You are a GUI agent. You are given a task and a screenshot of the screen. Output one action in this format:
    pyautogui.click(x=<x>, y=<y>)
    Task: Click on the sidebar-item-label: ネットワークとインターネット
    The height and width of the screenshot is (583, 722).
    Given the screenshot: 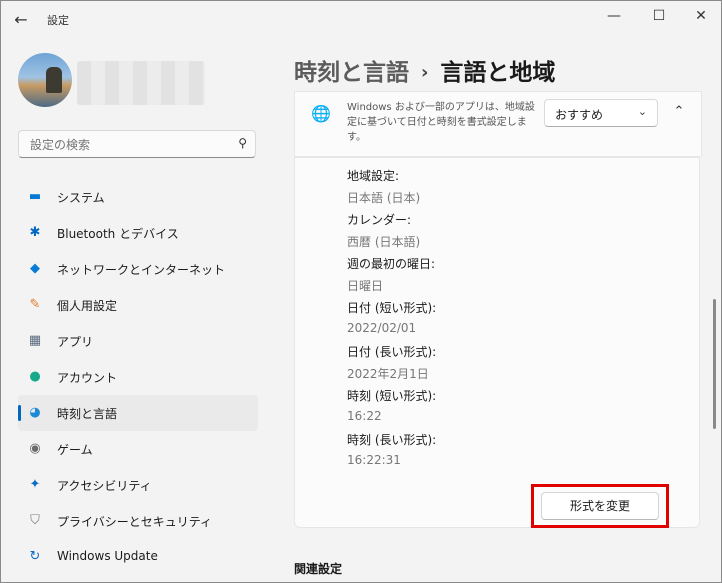 What is the action you would take?
    pyautogui.click(x=141, y=270)
    